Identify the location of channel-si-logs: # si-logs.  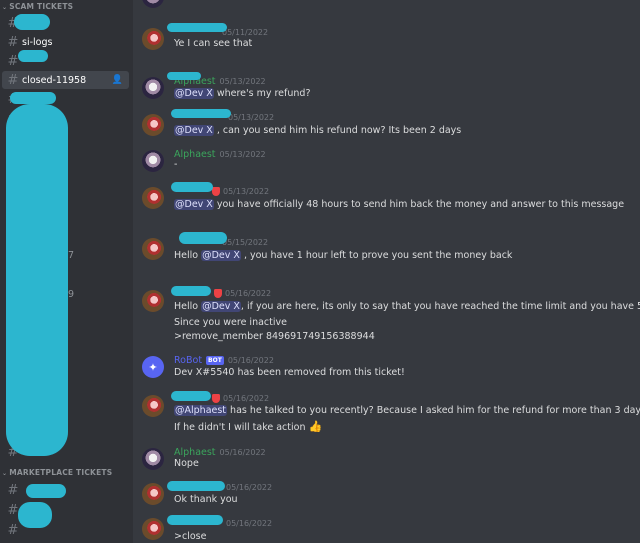
(65, 42).